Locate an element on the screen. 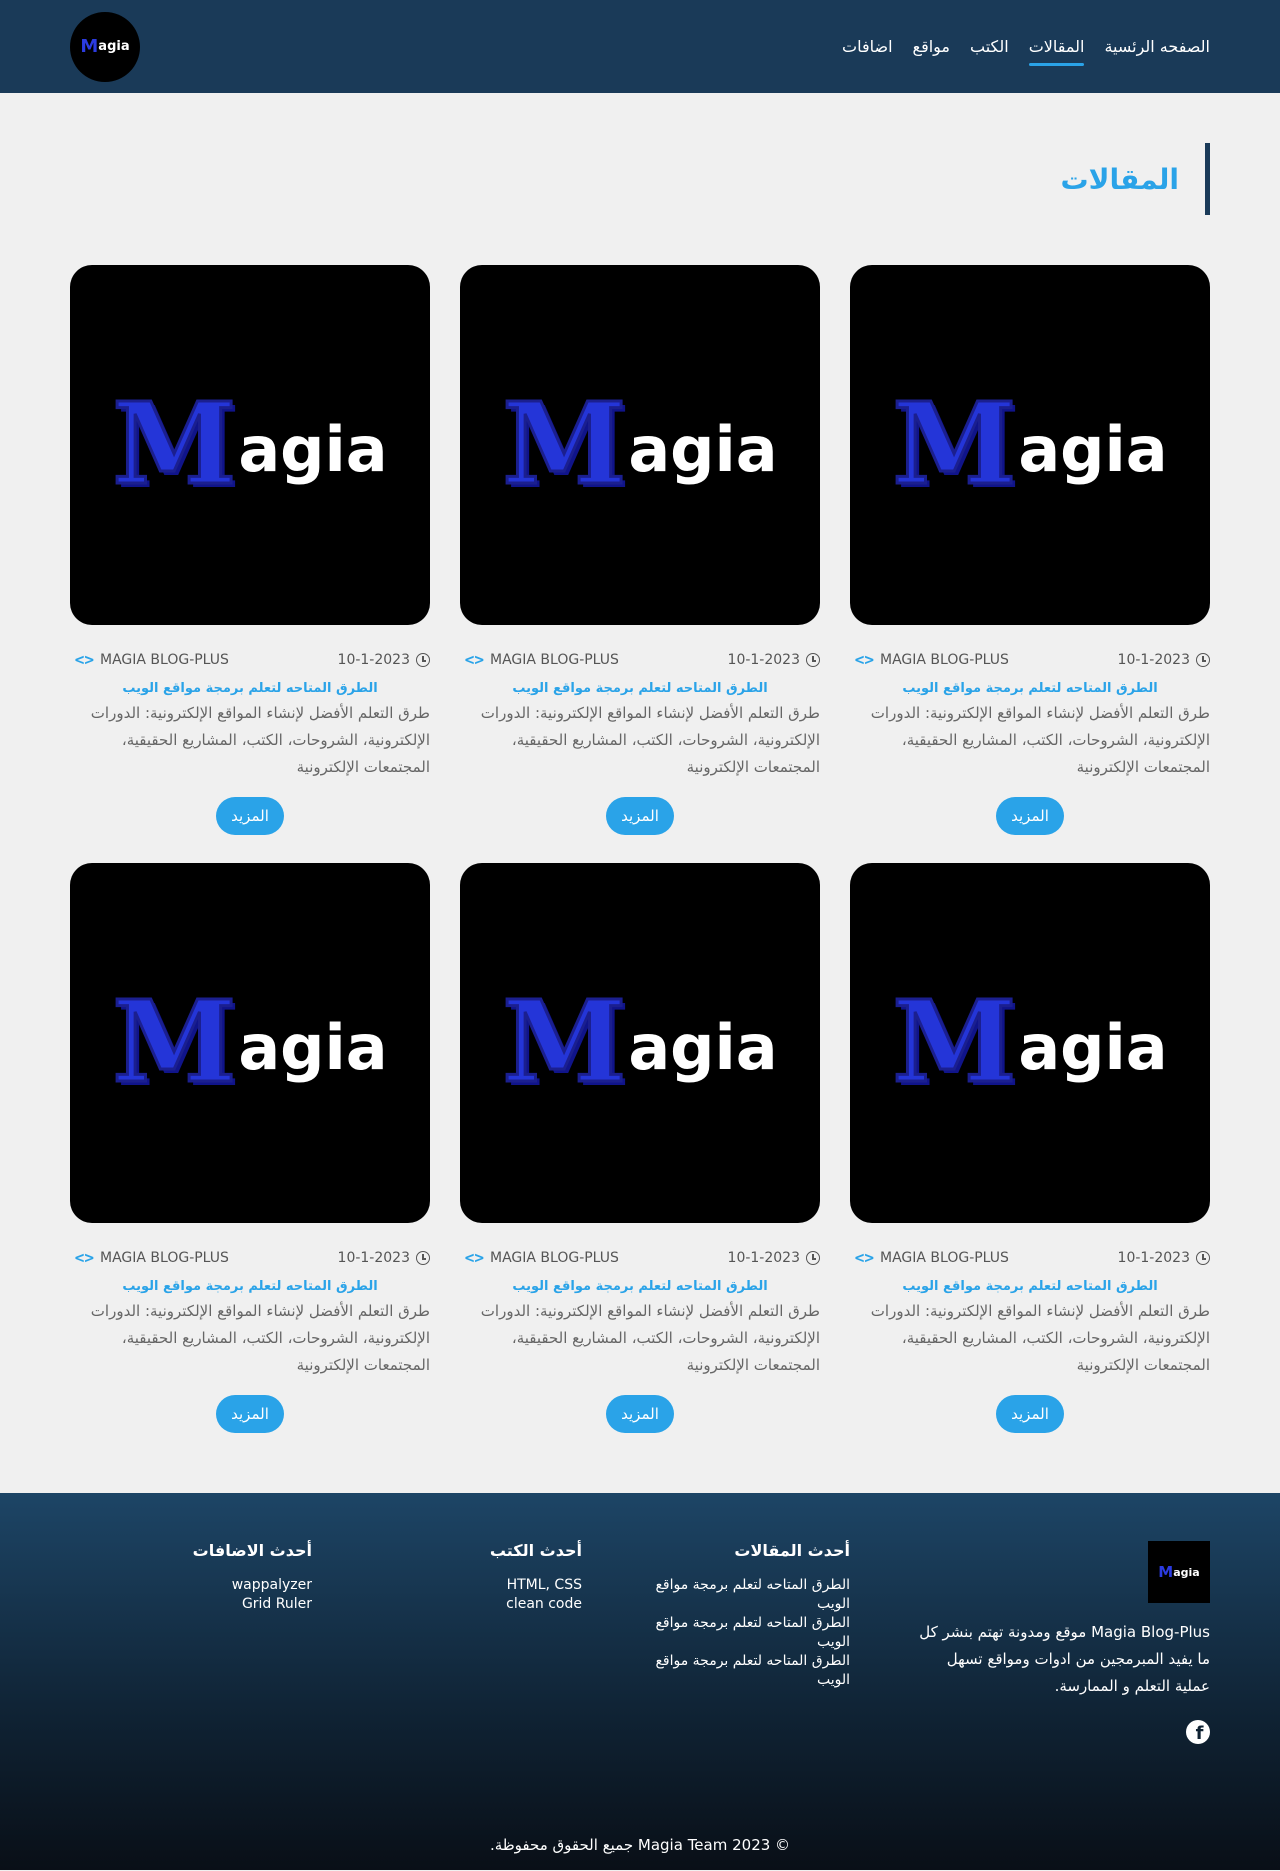 The width and height of the screenshot is (1280, 1871). footer-addons-heading: أحدث الاضافات is located at coordinates (252, 1550).